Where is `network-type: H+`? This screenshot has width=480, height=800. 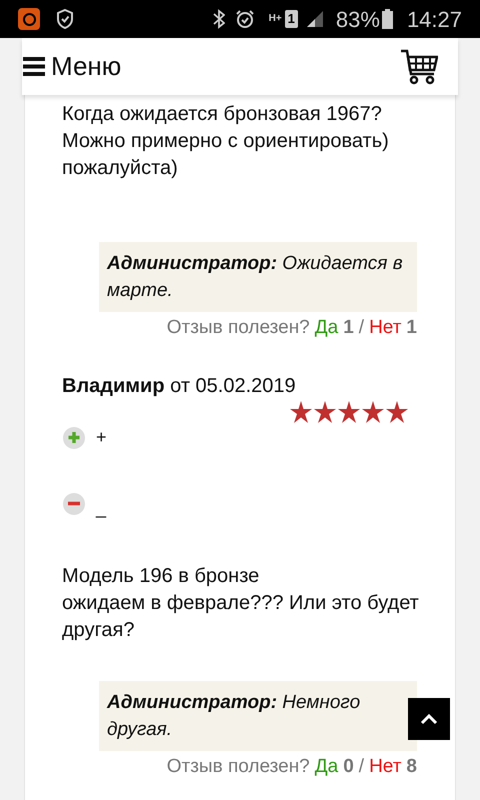
network-type: H+ is located at coordinates (275, 19).